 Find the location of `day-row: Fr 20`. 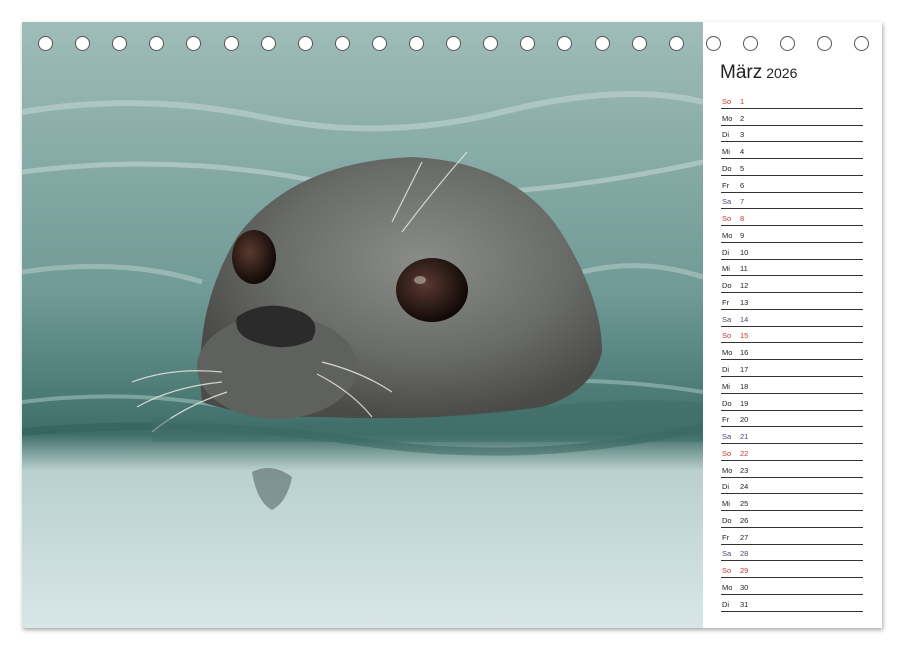

day-row: Fr 20 is located at coordinates (792, 419).